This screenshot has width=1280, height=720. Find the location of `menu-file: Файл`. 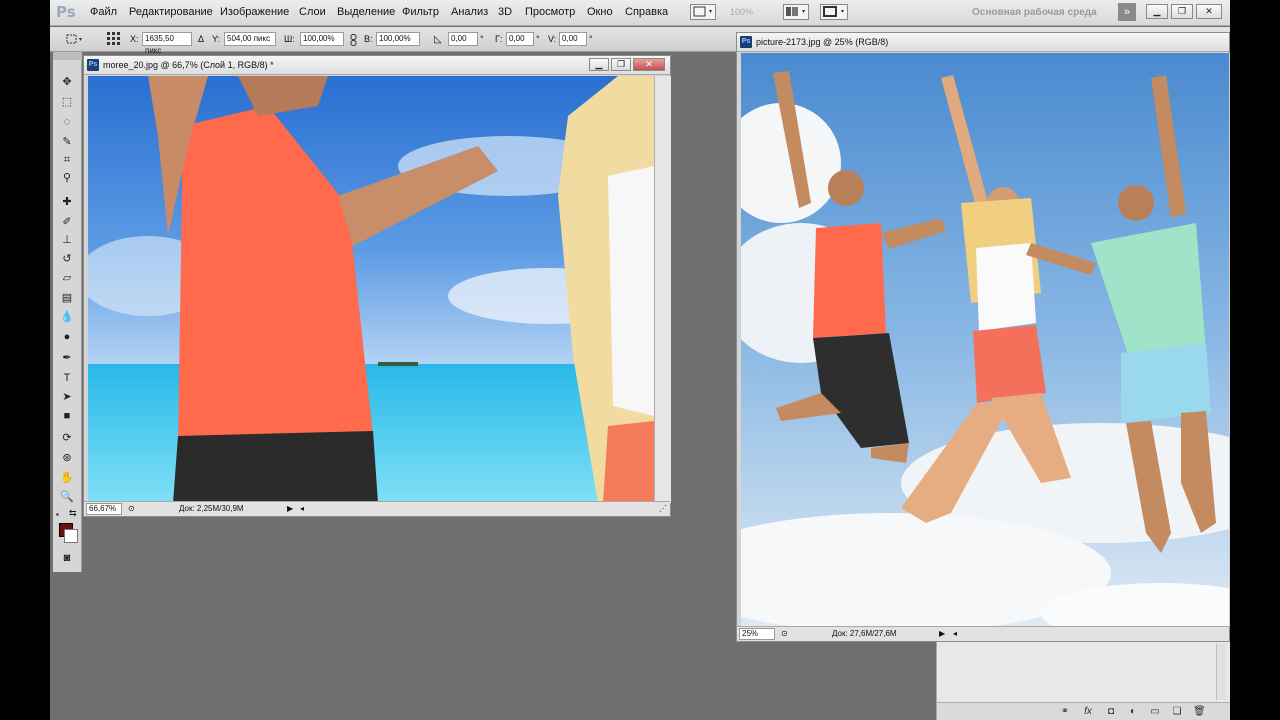

menu-file: Файл is located at coordinates (103, 12).